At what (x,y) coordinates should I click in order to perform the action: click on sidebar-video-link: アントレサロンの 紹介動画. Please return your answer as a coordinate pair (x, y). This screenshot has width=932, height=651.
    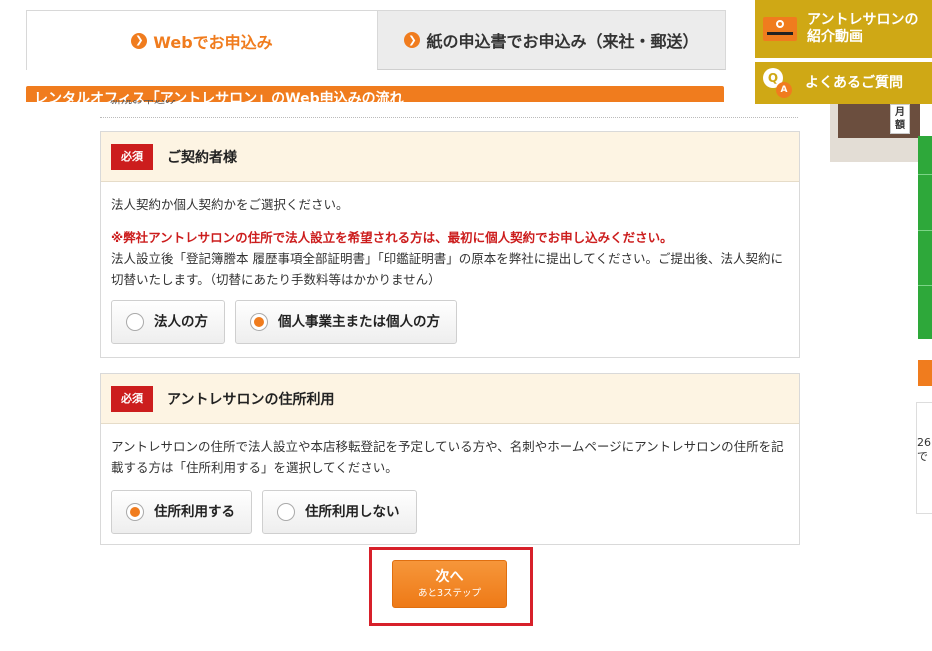
    Looking at the image, I should click on (843, 29).